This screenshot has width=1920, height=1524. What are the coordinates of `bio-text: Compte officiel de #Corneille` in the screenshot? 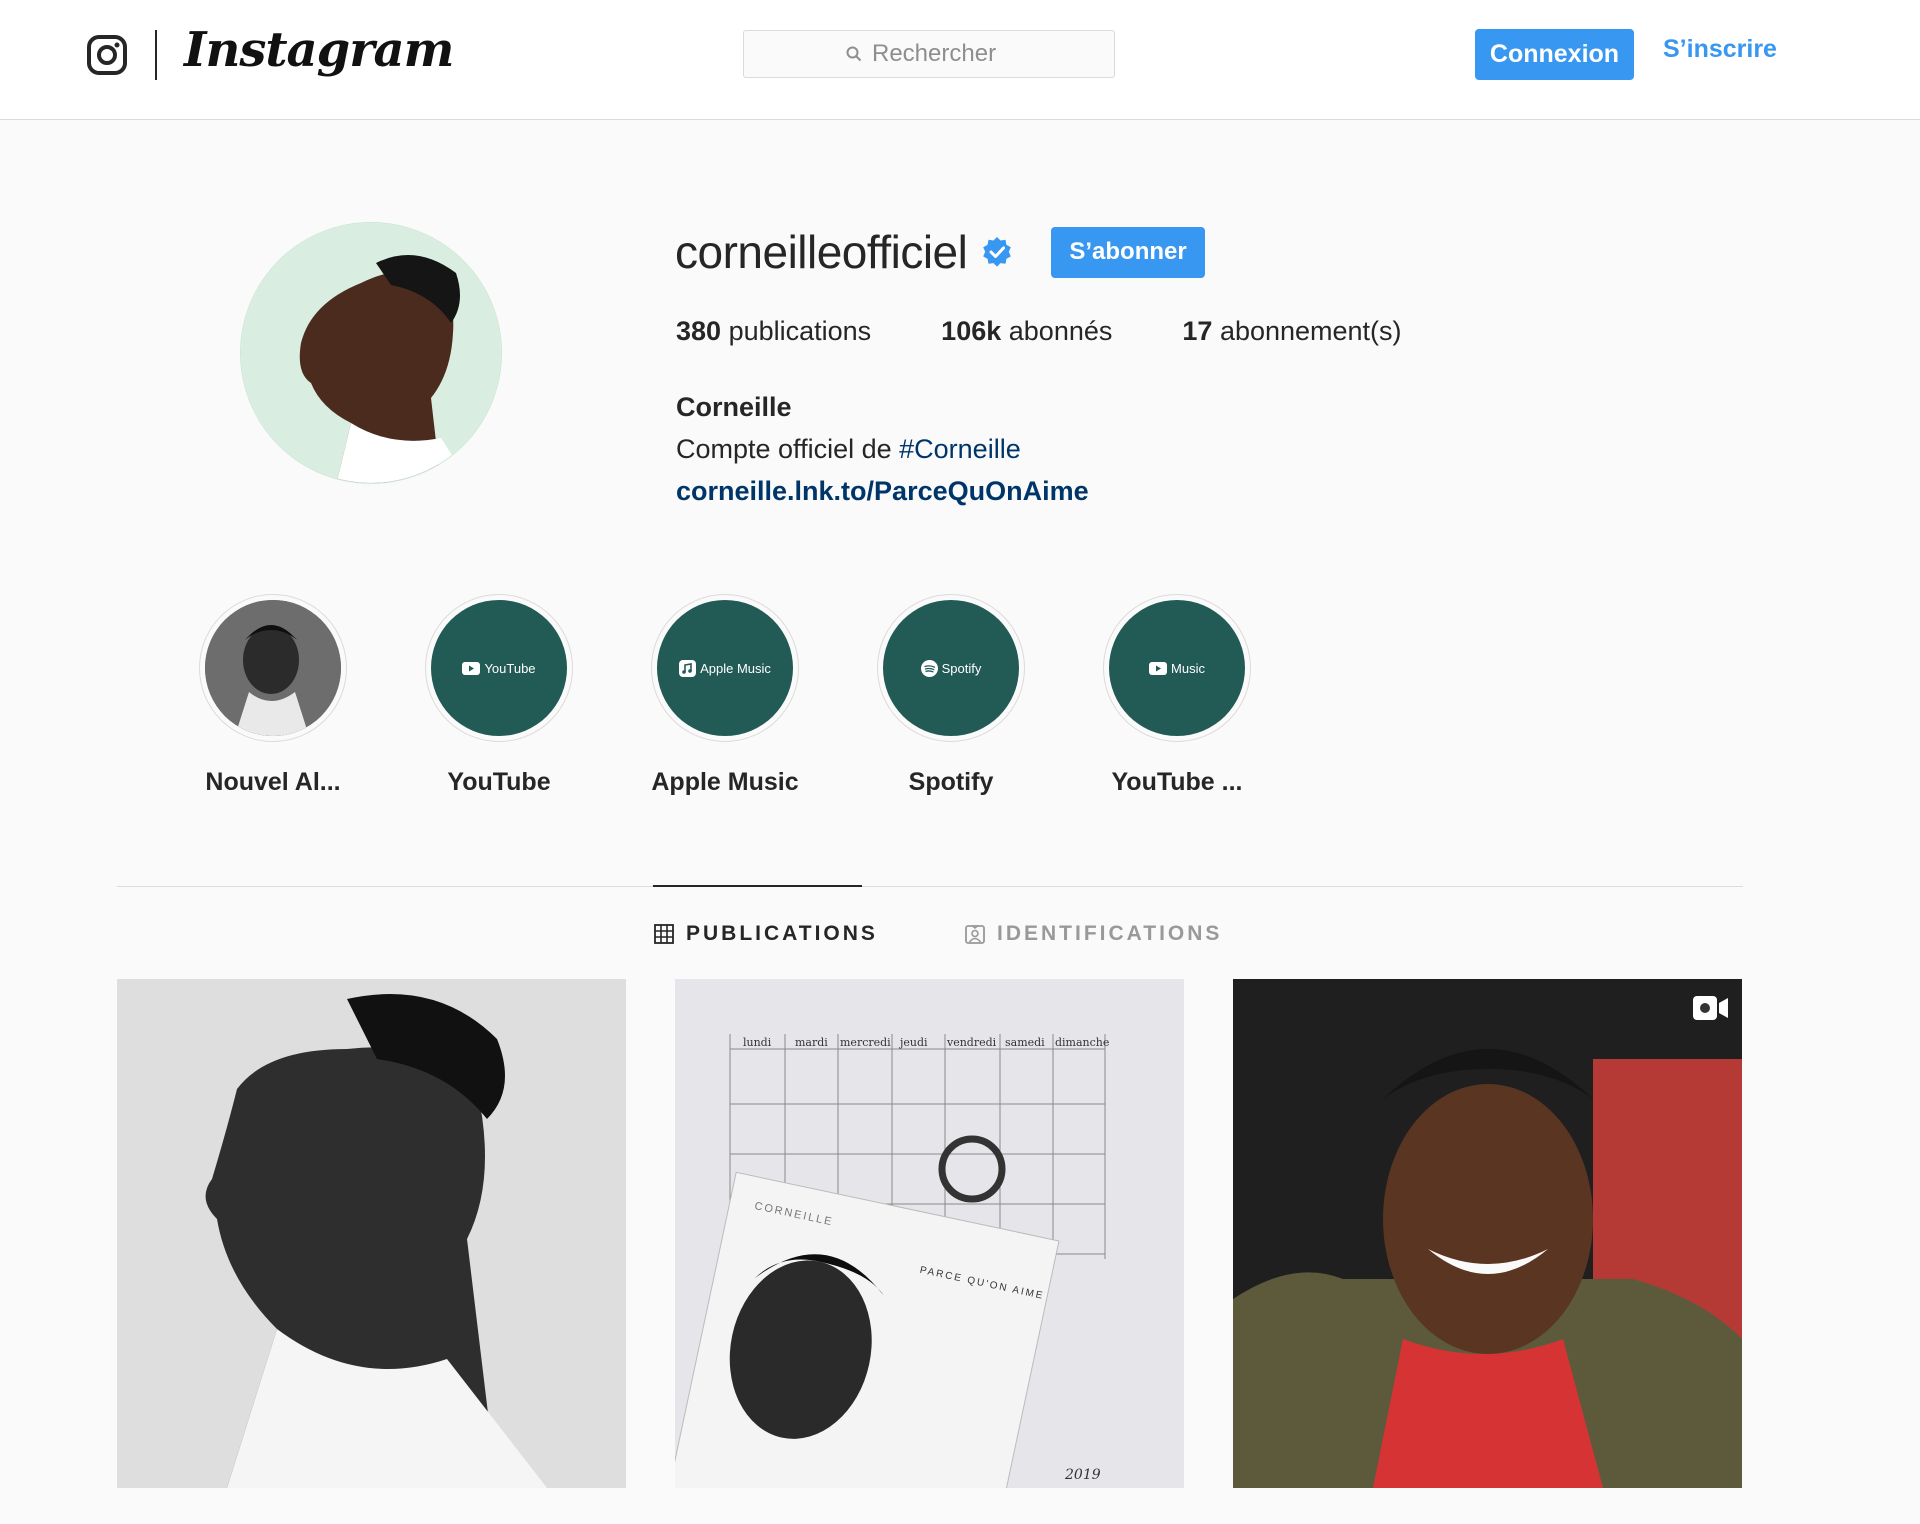 It's located at (882, 449).